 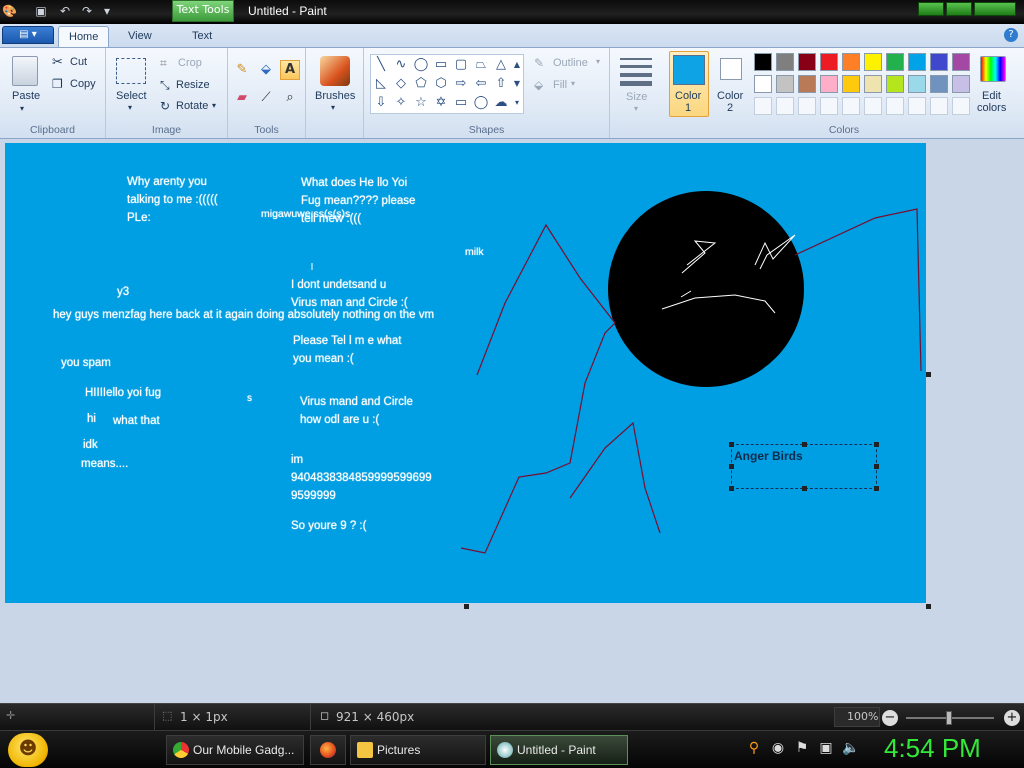 What do you see at coordinates (401, 65) in the screenshot?
I see `curve-shape-icon: ∿` at bounding box center [401, 65].